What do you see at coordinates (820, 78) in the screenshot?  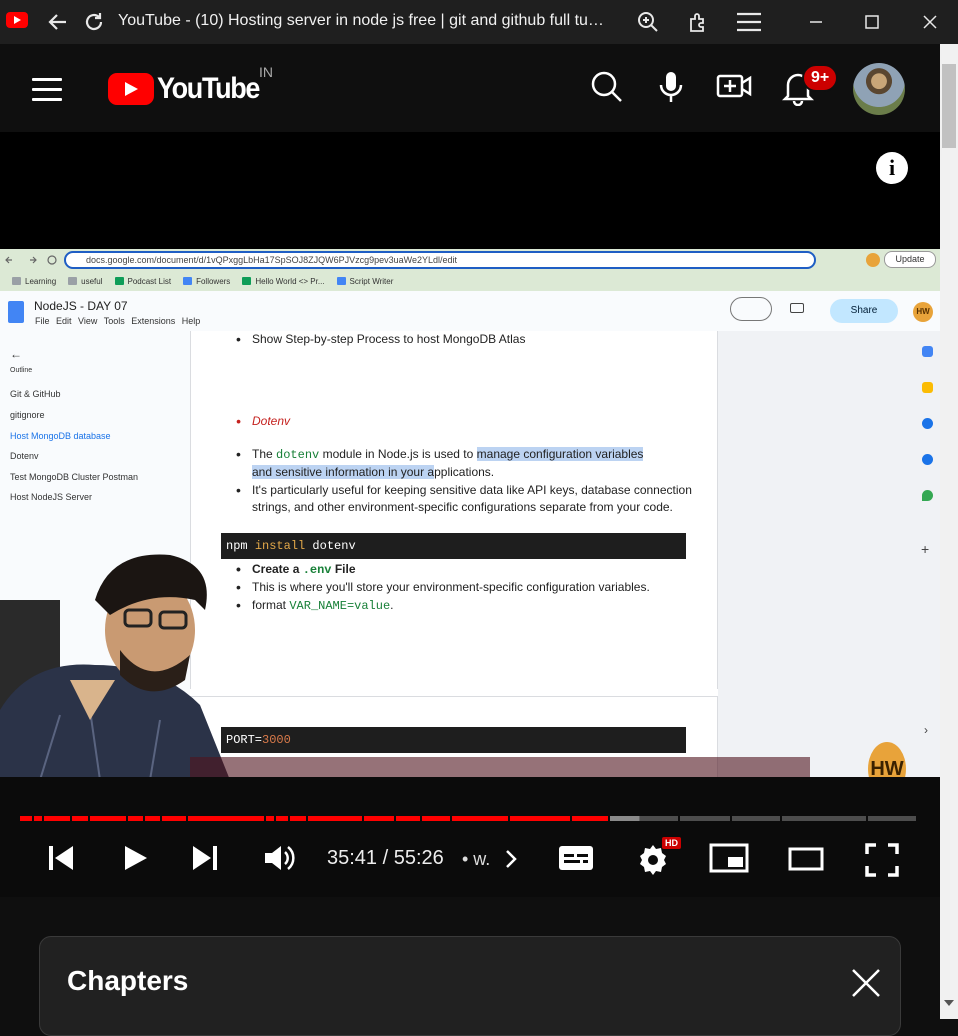 I see `notification-badge: 9+` at bounding box center [820, 78].